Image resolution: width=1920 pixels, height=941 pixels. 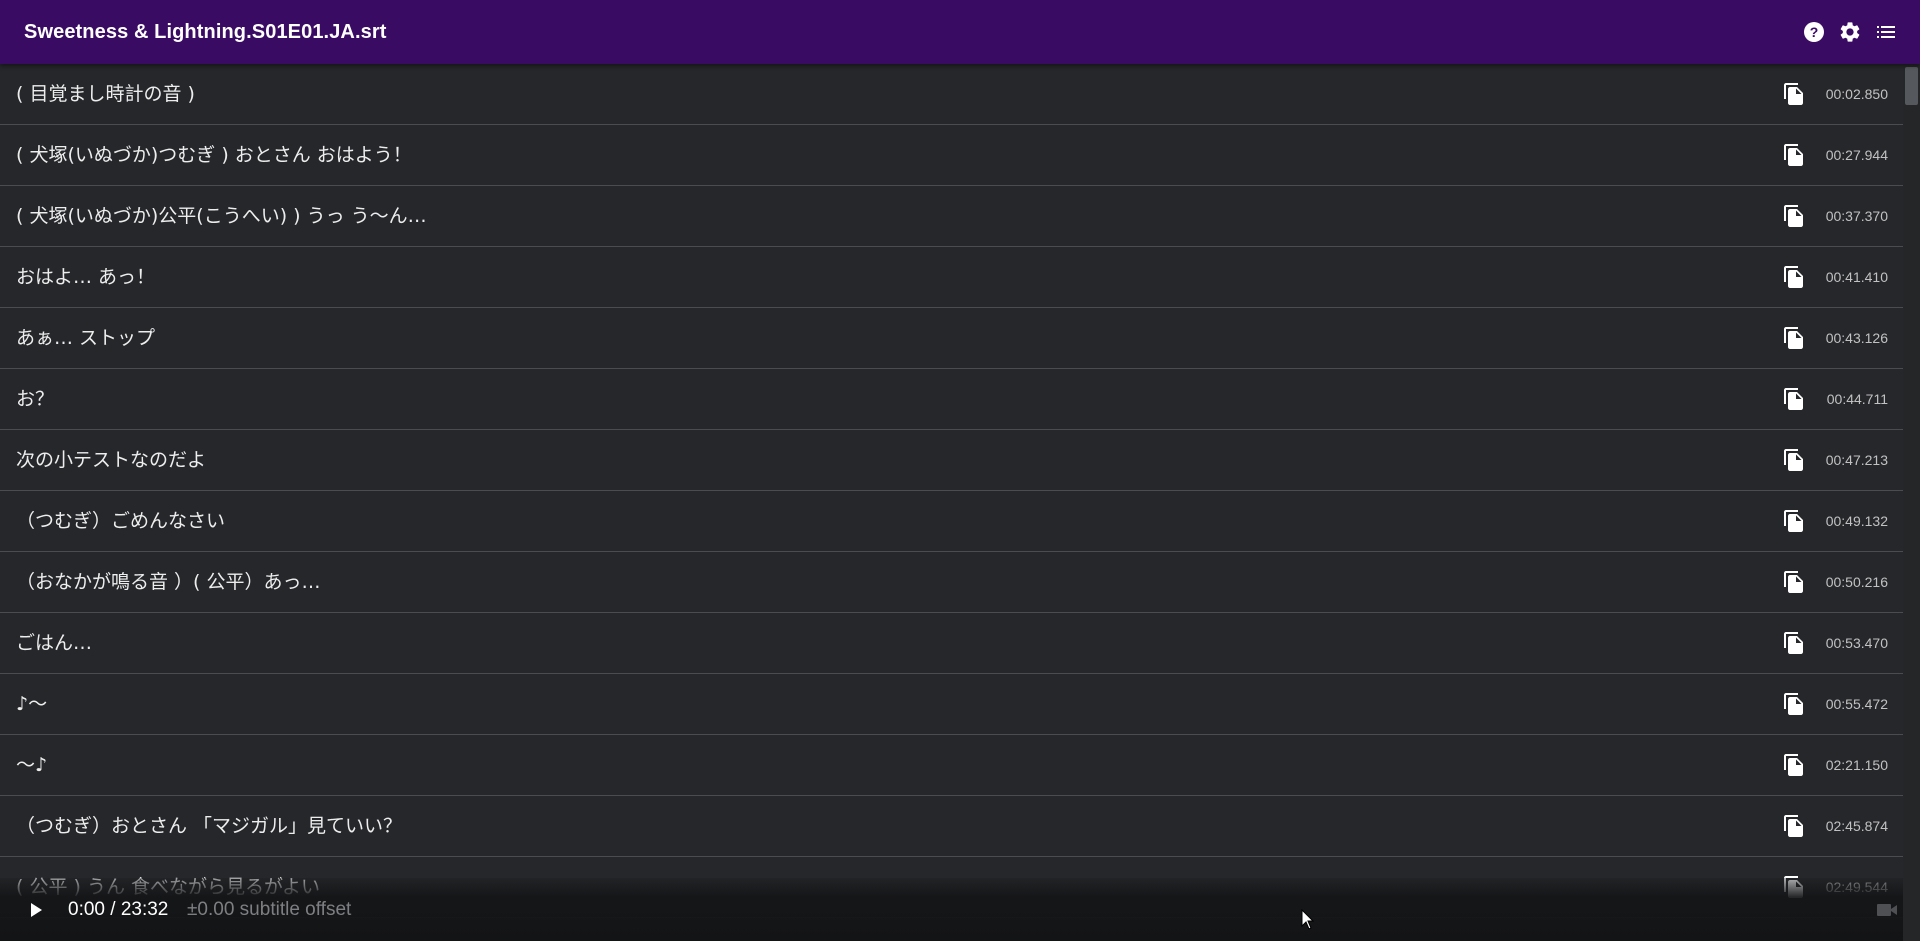 I want to click on subtitle-row: 次の小テストなのだよ 00:47.213, so click(x=951, y=460).